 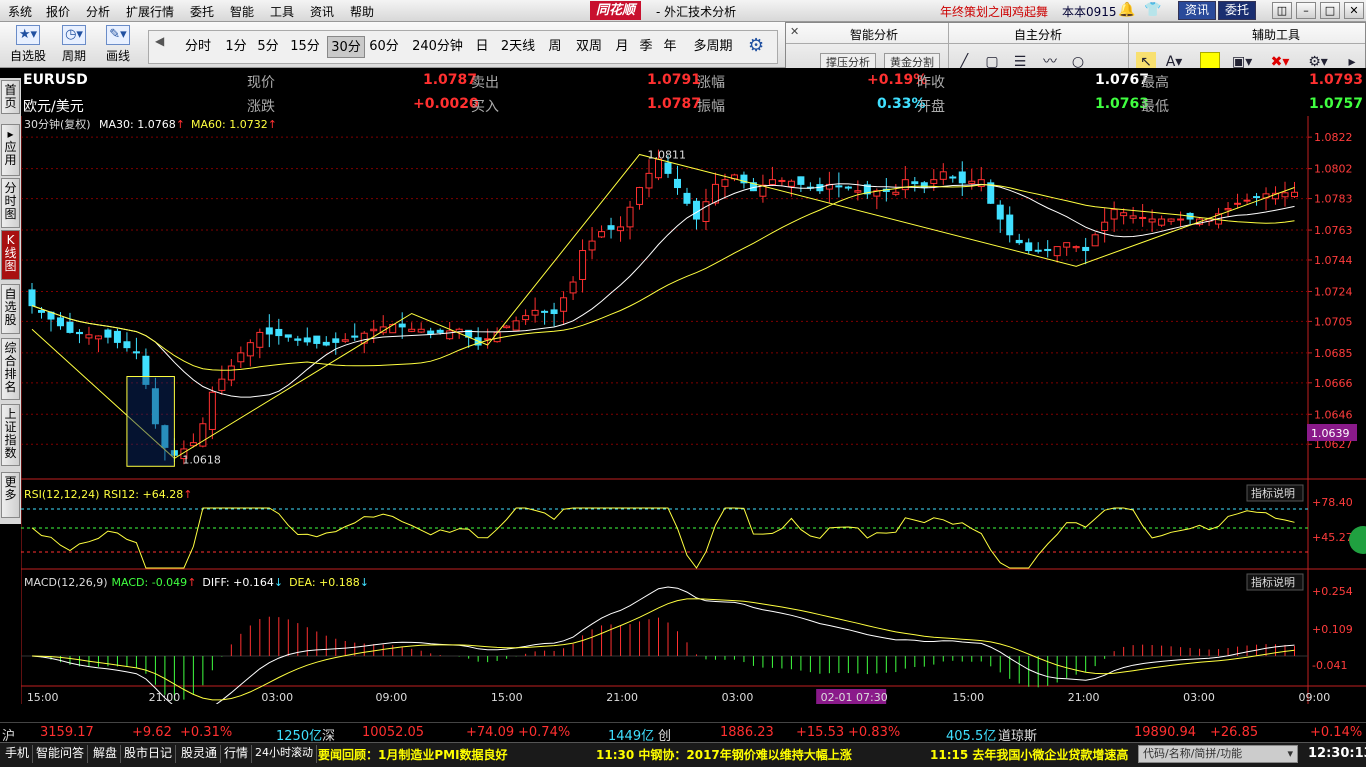 What do you see at coordinates (1333, 137) in the screenshot?
I see `y-tick-label: 1.0822` at bounding box center [1333, 137].